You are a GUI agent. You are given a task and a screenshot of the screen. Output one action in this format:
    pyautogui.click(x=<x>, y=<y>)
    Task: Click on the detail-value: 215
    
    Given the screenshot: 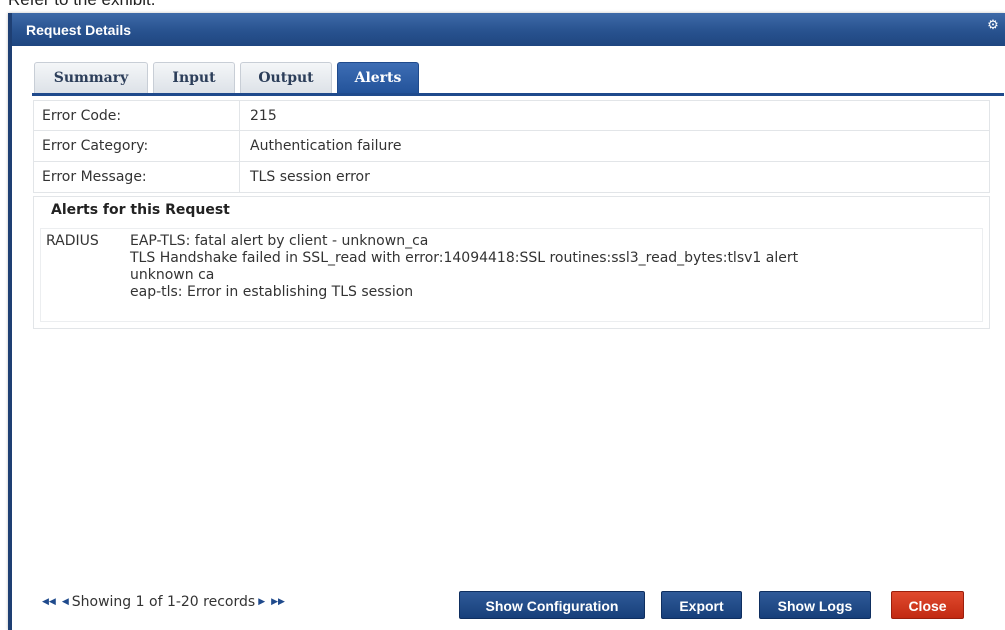 What is the action you would take?
    pyautogui.click(x=263, y=115)
    